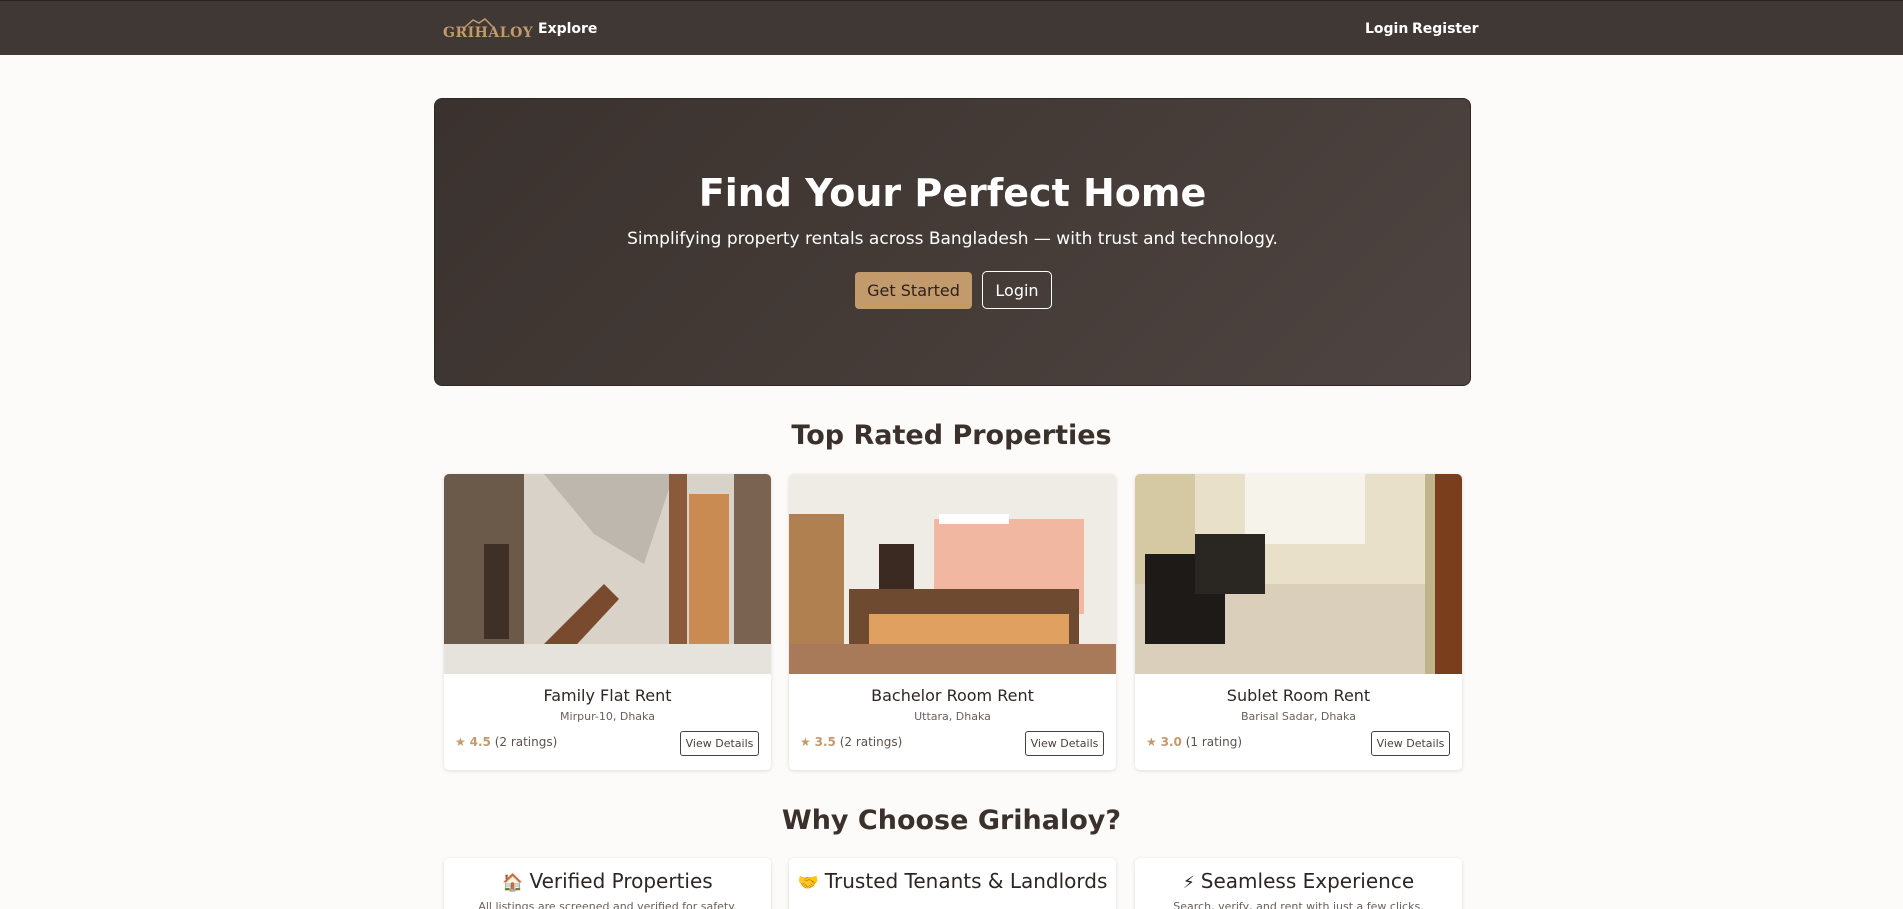 This screenshot has height=909, width=1903. Describe the element at coordinates (488, 33) in the screenshot. I see `brand-name: GRIHALOY` at that location.